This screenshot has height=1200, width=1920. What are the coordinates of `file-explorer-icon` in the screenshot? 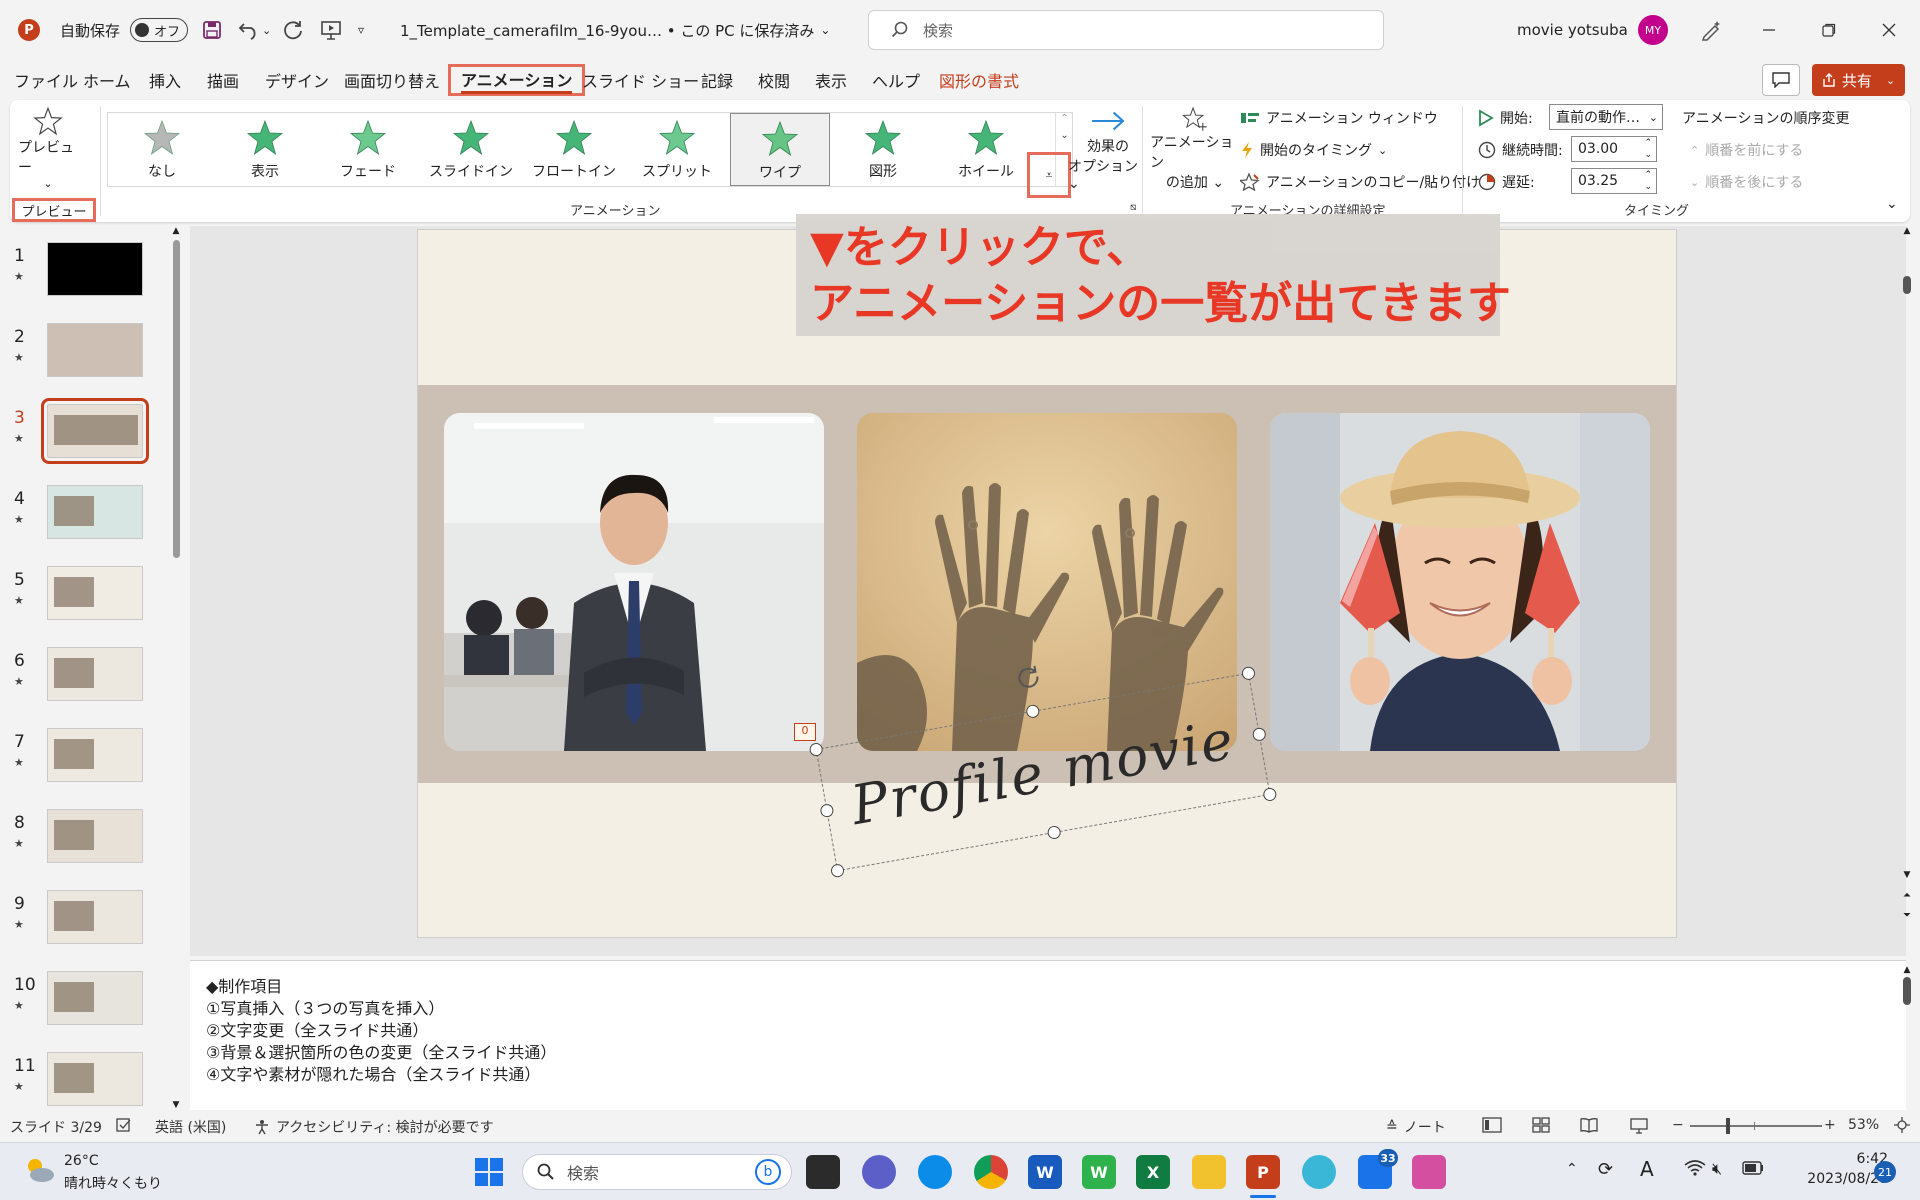 It's located at (1209, 1172).